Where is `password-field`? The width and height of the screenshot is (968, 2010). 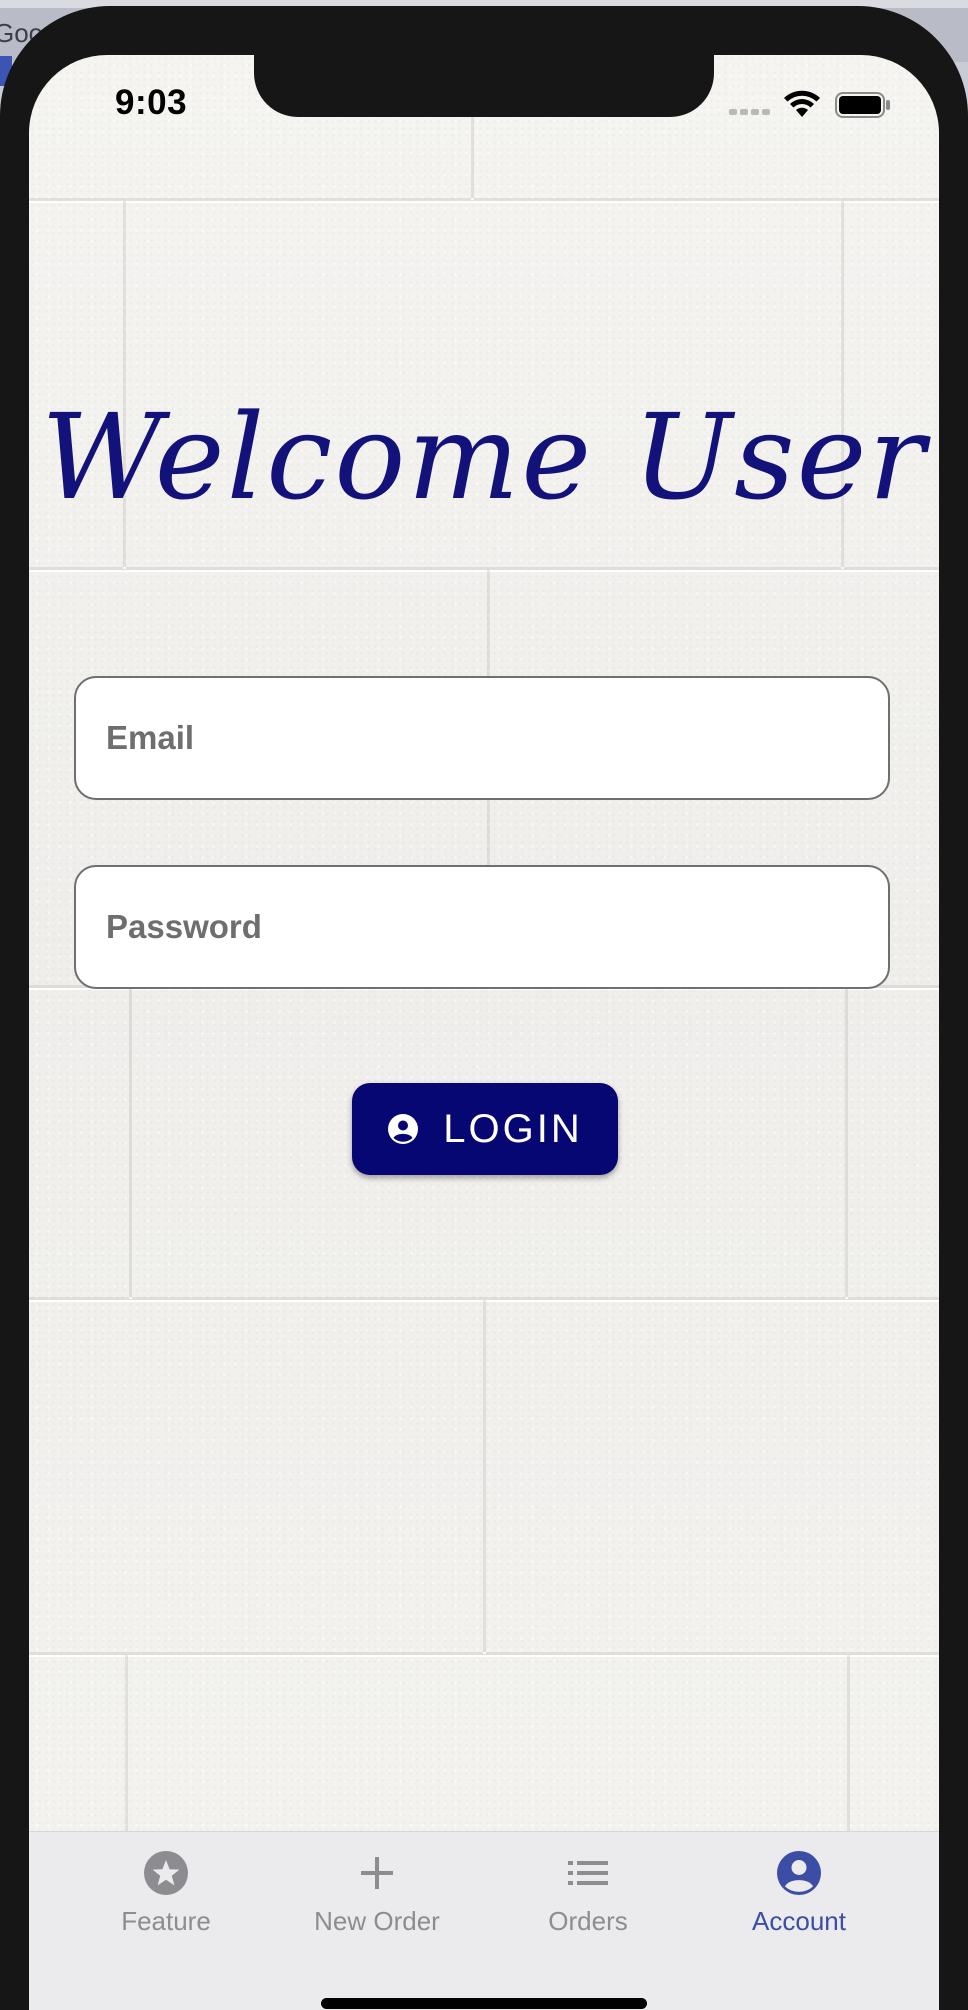
password-field is located at coordinates (482, 927).